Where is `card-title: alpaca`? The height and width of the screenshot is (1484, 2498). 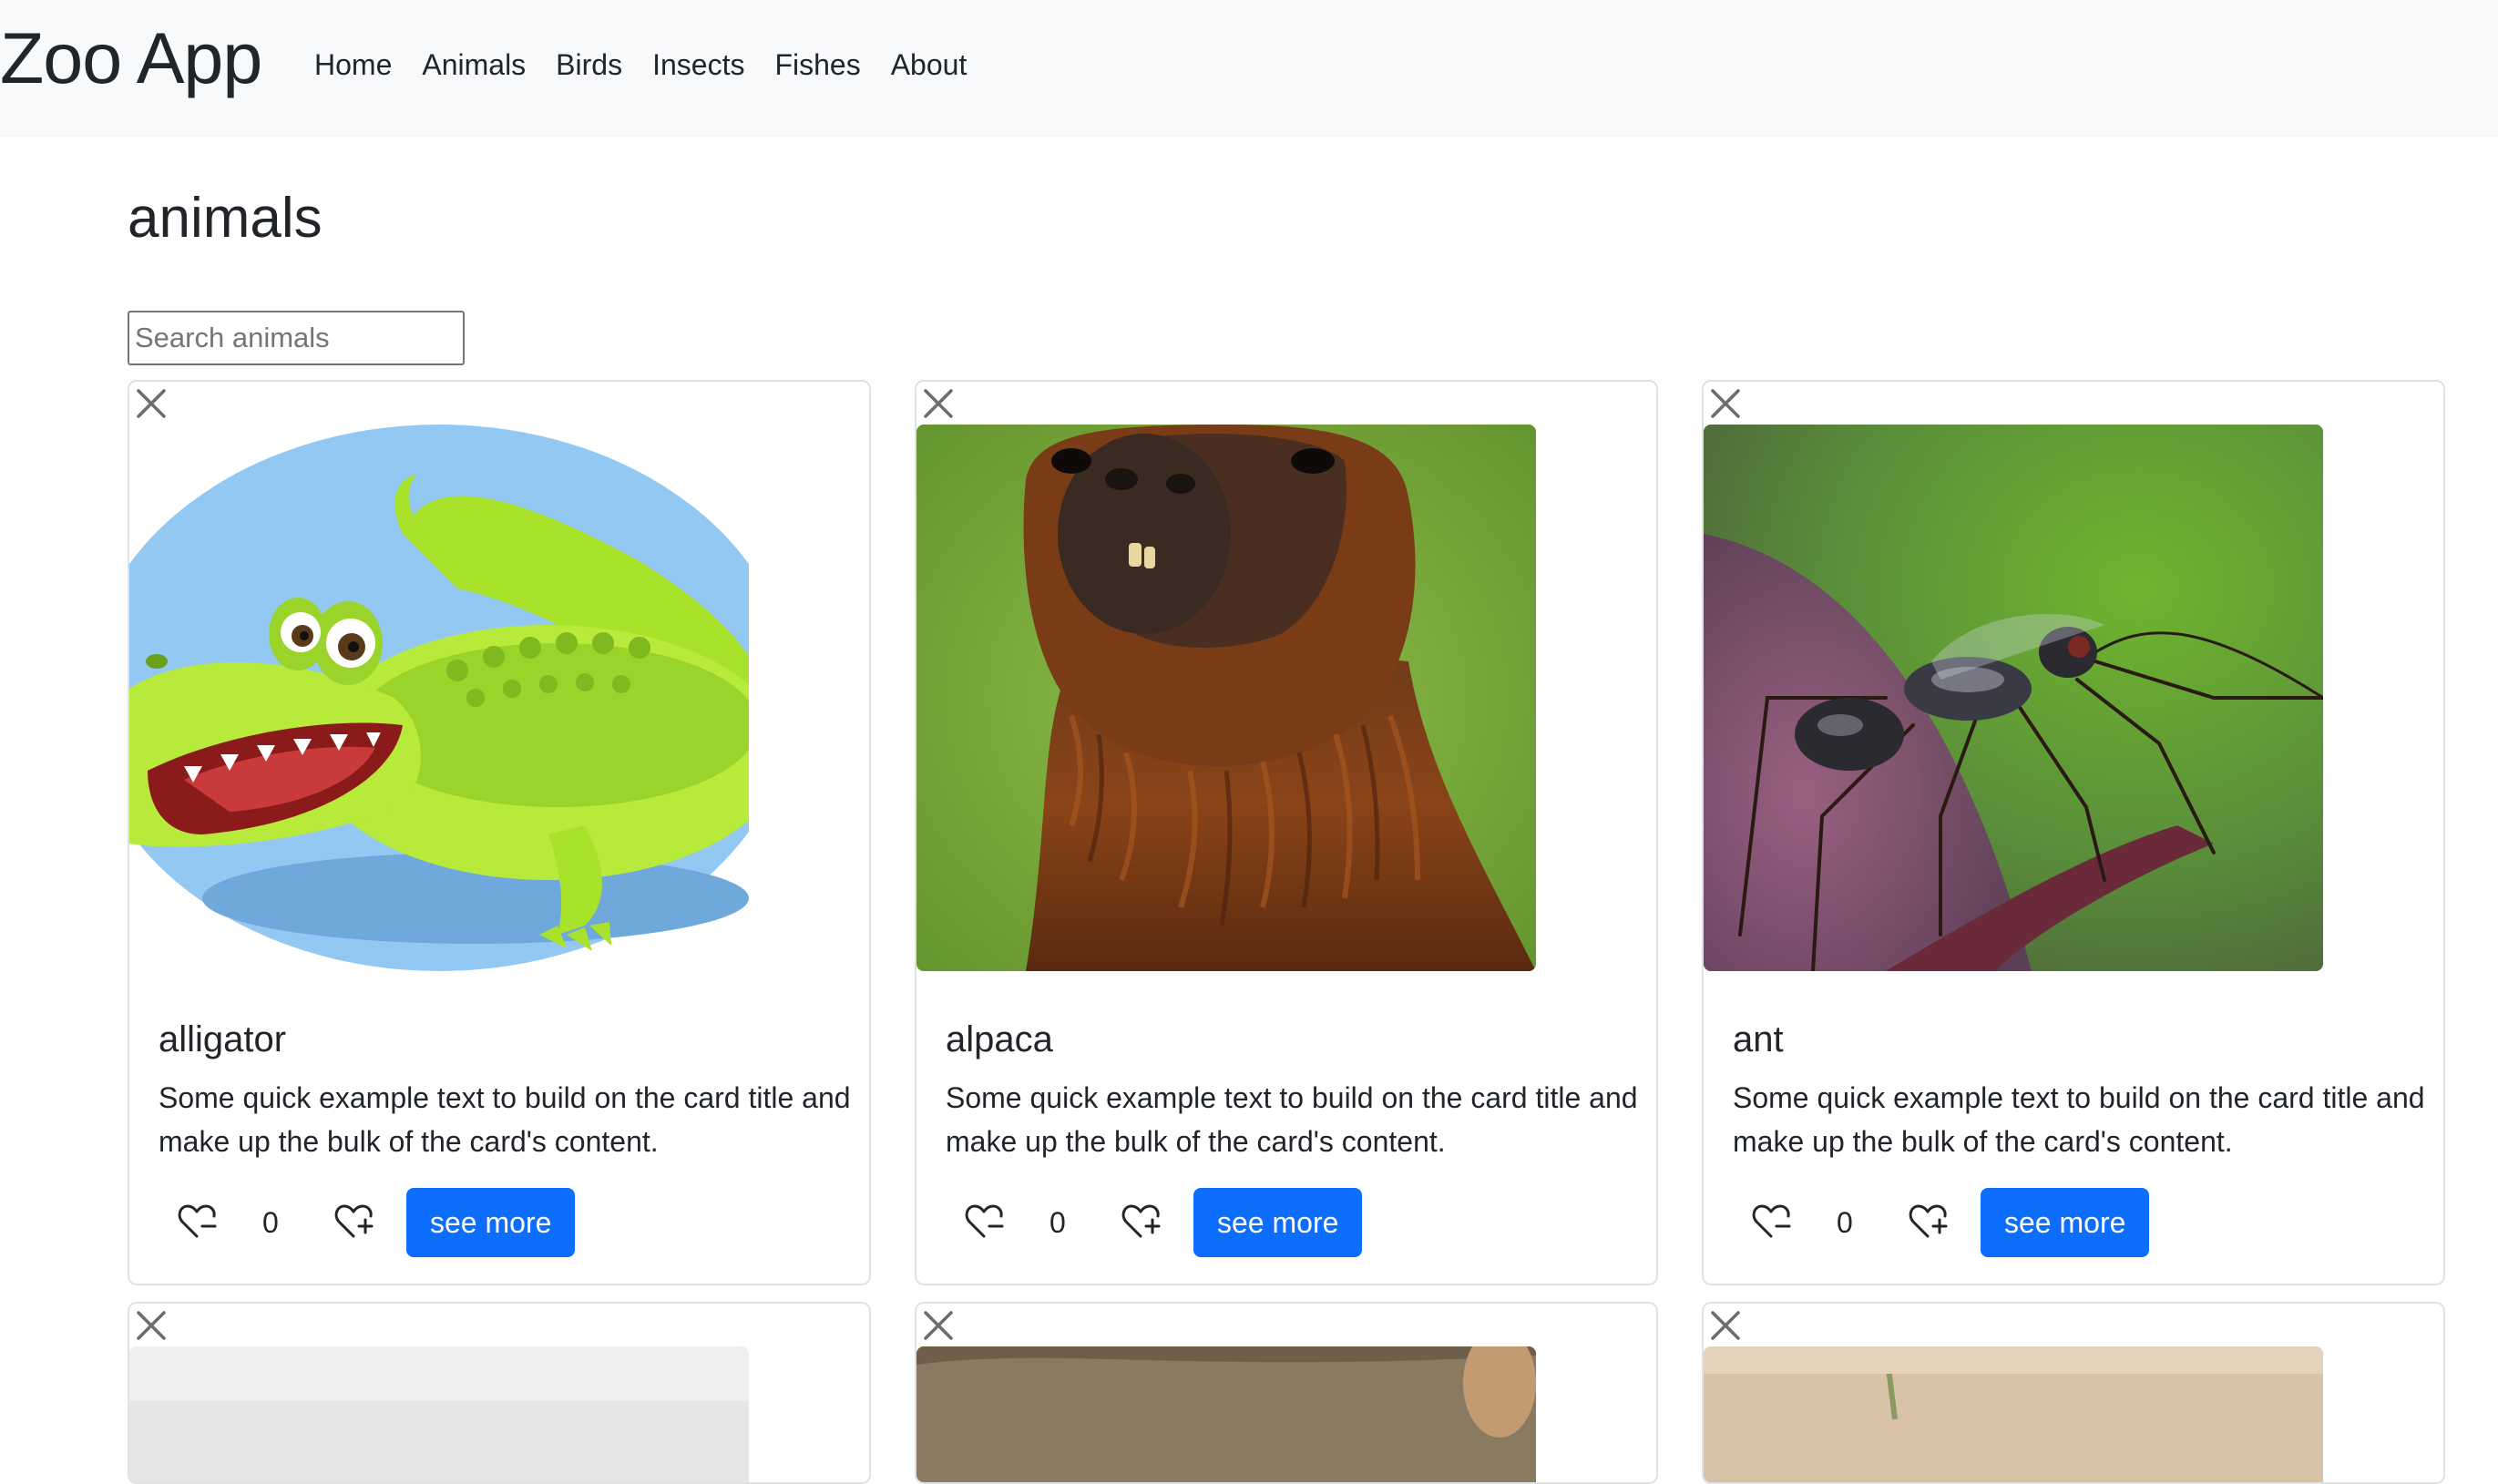 card-title: alpaca is located at coordinates (999, 1039).